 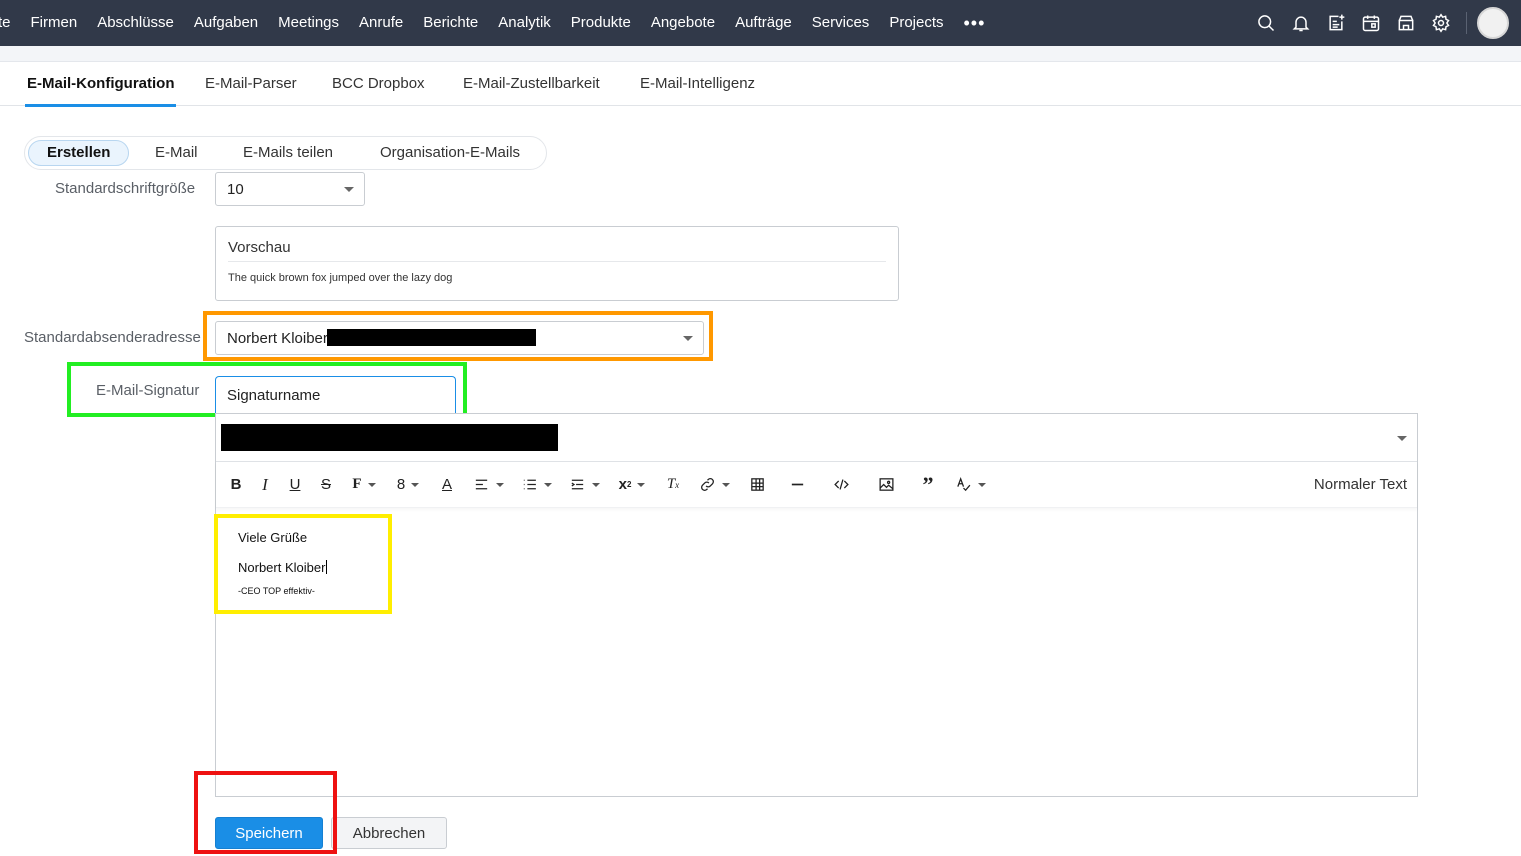 I want to click on table-icon, so click(x=757, y=485).